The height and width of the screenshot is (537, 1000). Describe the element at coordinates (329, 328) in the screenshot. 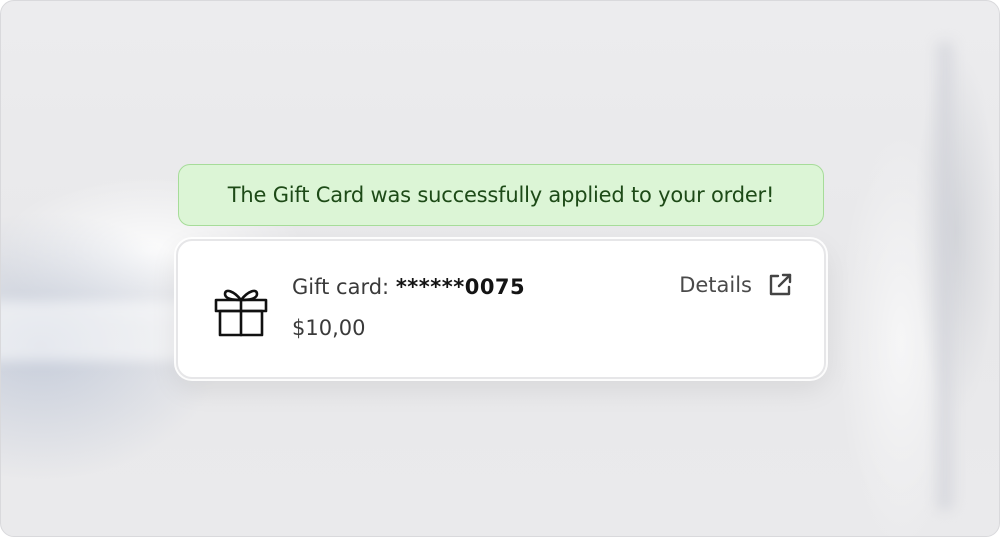

I see `gift-card-amount: $10,00` at that location.